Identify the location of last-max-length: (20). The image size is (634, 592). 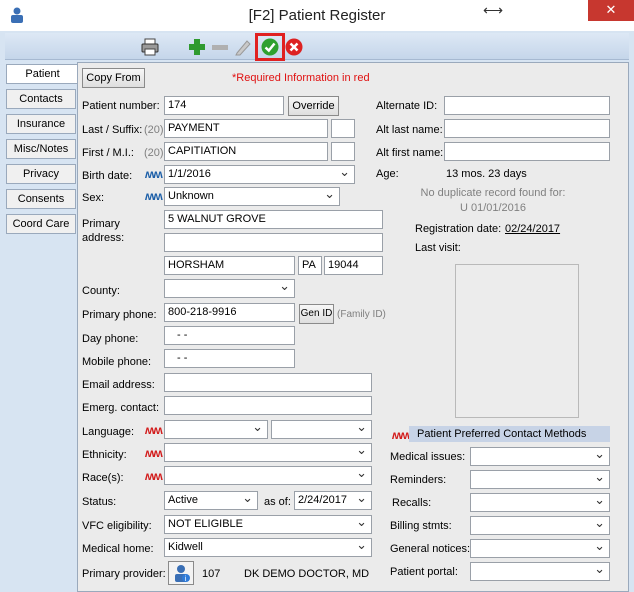
(154, 130).